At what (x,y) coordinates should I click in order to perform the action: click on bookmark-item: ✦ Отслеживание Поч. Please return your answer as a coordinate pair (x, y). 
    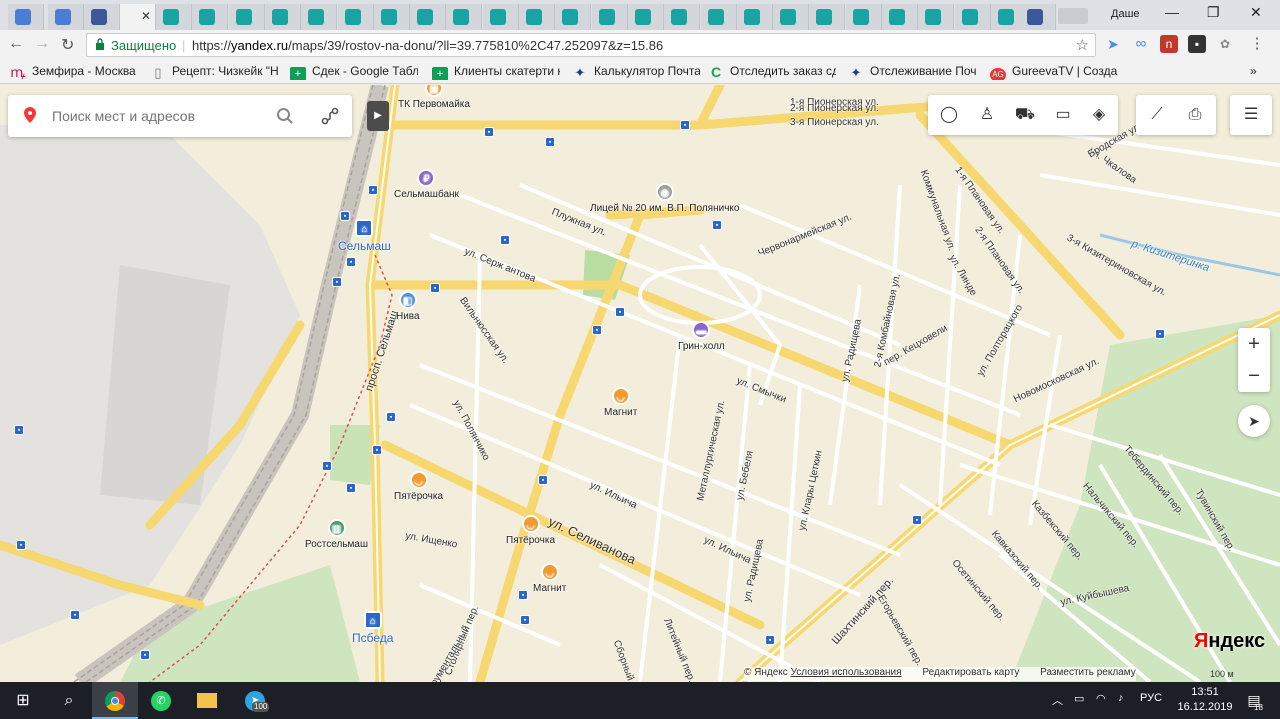
    Looking at the image, I should click on (913, 72).